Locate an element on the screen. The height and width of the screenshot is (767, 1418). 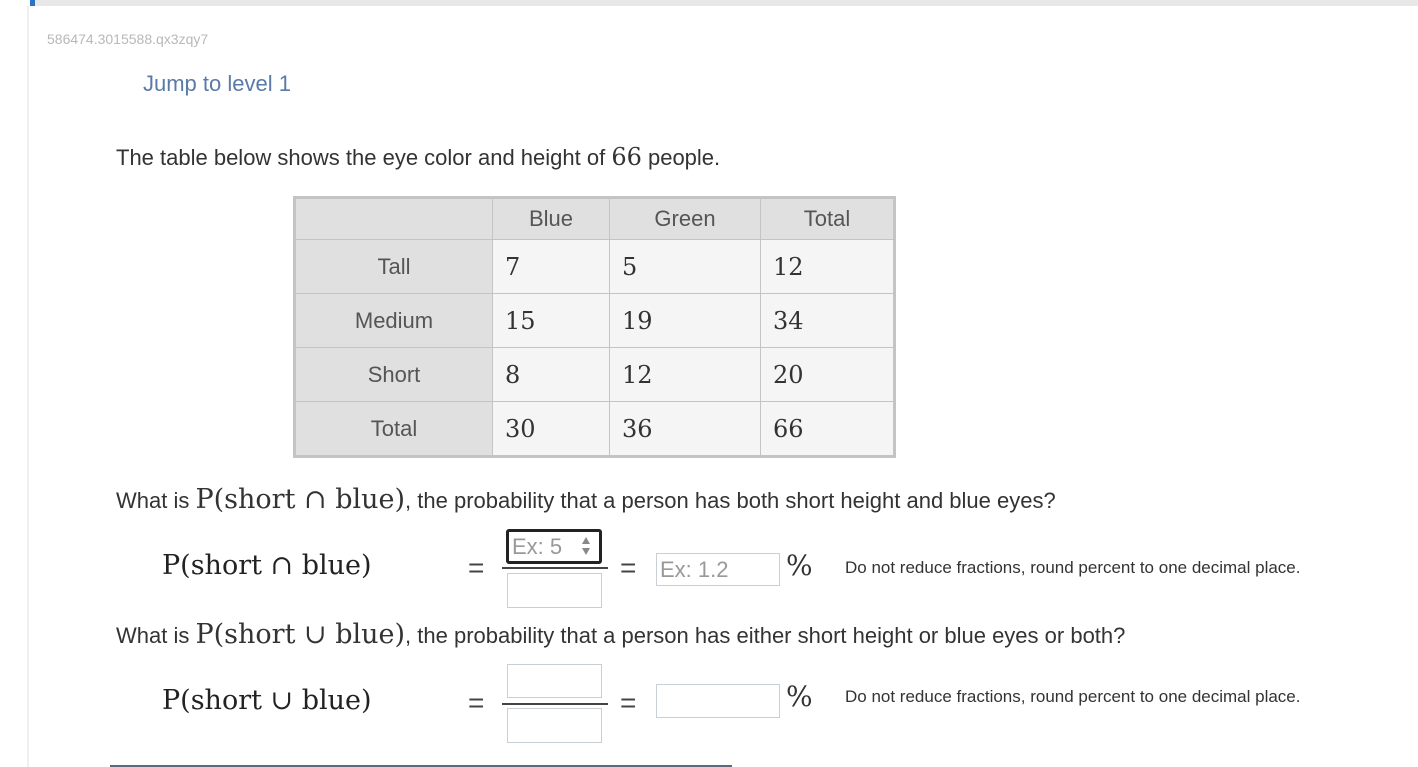
q2-equals-sign: = is located at coordinates (476, 702).